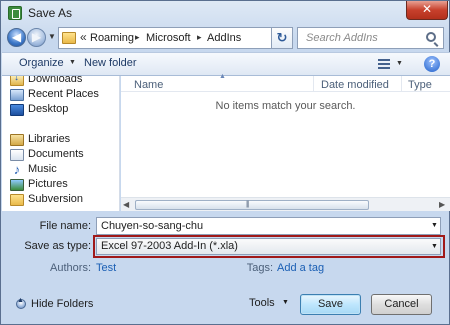 The height and width of the screenshot is (325, 450). Describe the element at coordinates (432, 64) in the screenshot. I see `help-icon: ?` at that location.